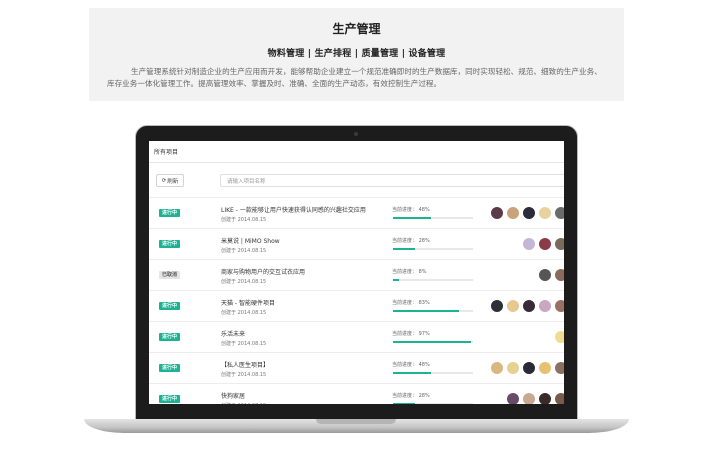  What do you see at coordinates (293, 209) in the screenshot?
I see `project-name: LIKE - 一款能够让用户快速获得认同感的兴趣社交应用` at bounding box center [293, 209].